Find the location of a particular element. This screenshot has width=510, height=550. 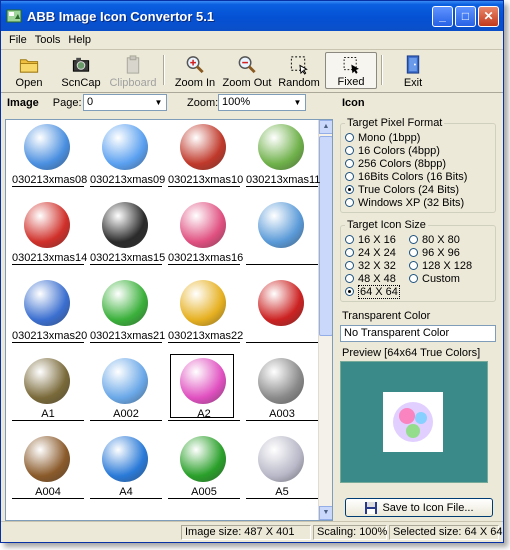

gallery-item: 030213xmas15 is located at coordinates (128, 238).